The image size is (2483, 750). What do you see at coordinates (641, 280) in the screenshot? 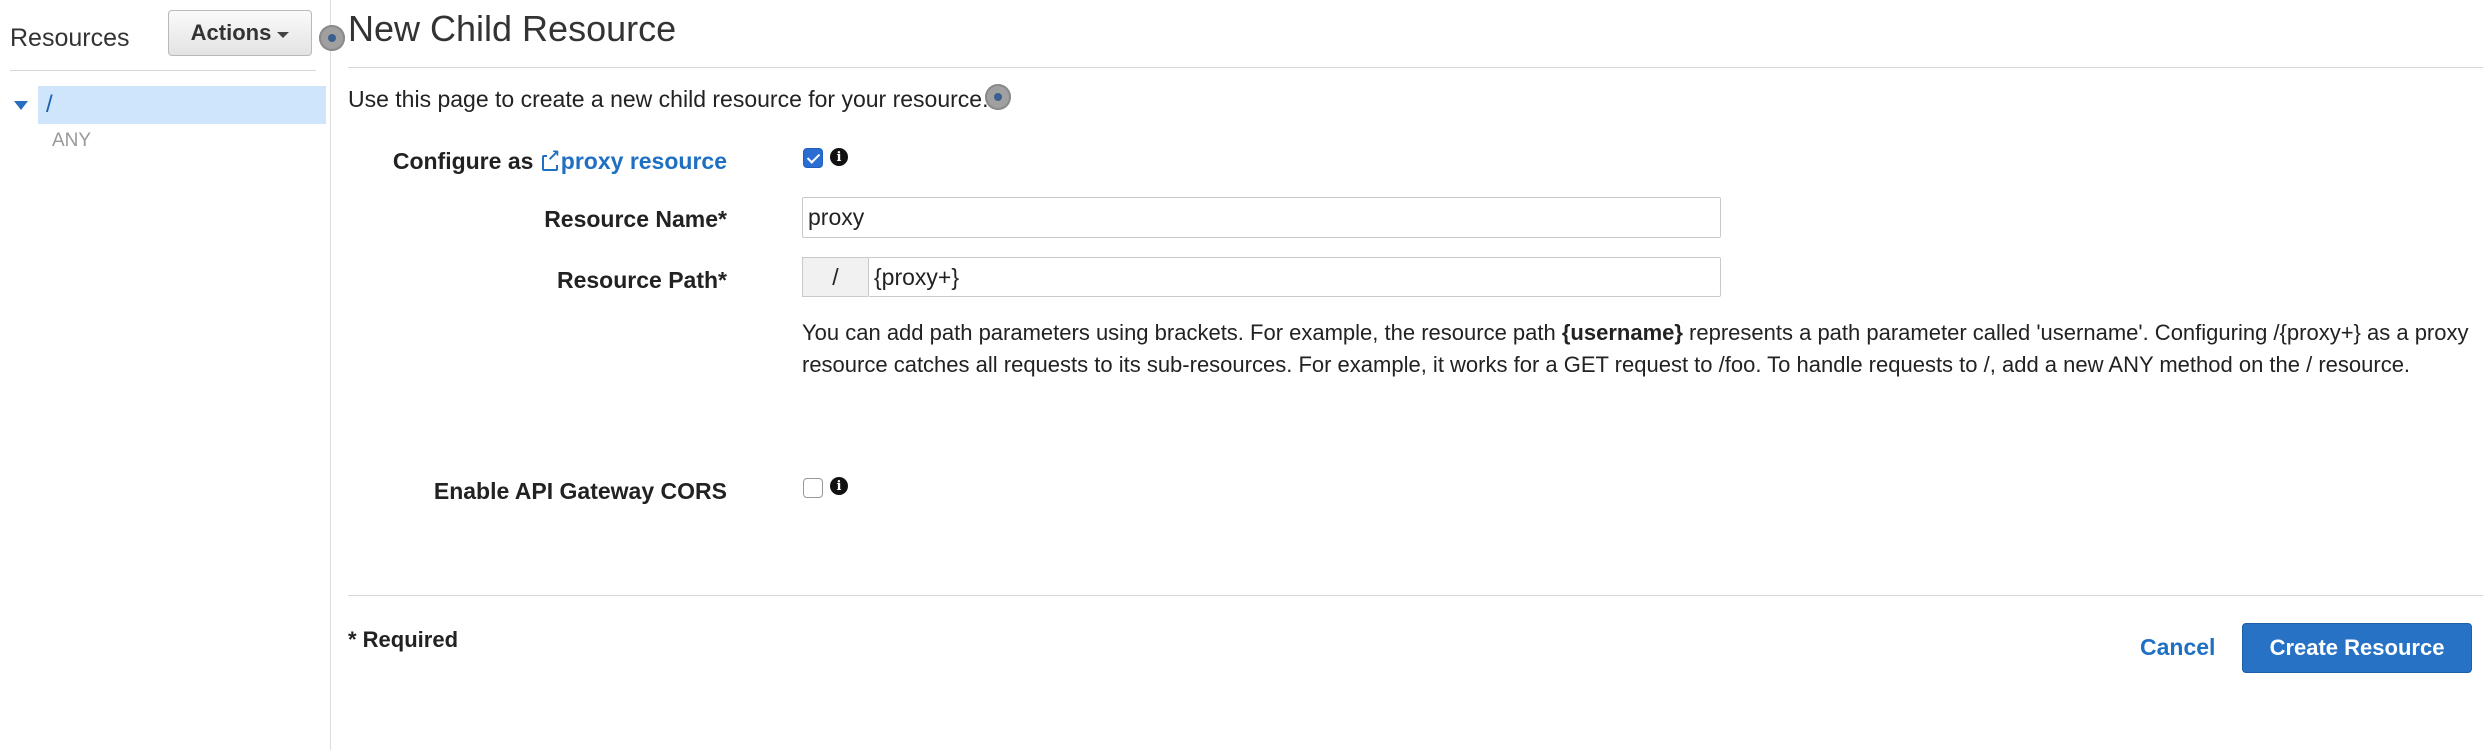
I see `resource-path-label: Resource Path*` at bounding box center [641, 280].